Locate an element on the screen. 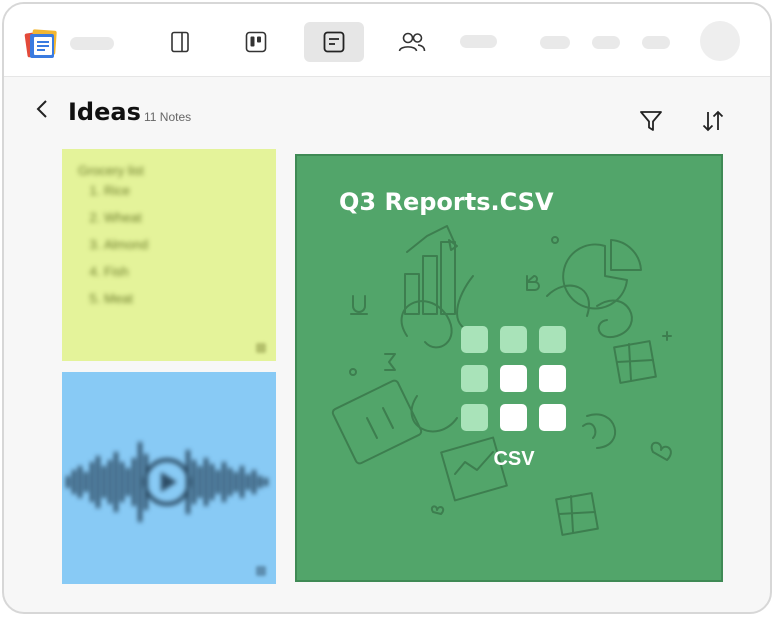  chevron-left-icon is located at coordinates (43, 109).